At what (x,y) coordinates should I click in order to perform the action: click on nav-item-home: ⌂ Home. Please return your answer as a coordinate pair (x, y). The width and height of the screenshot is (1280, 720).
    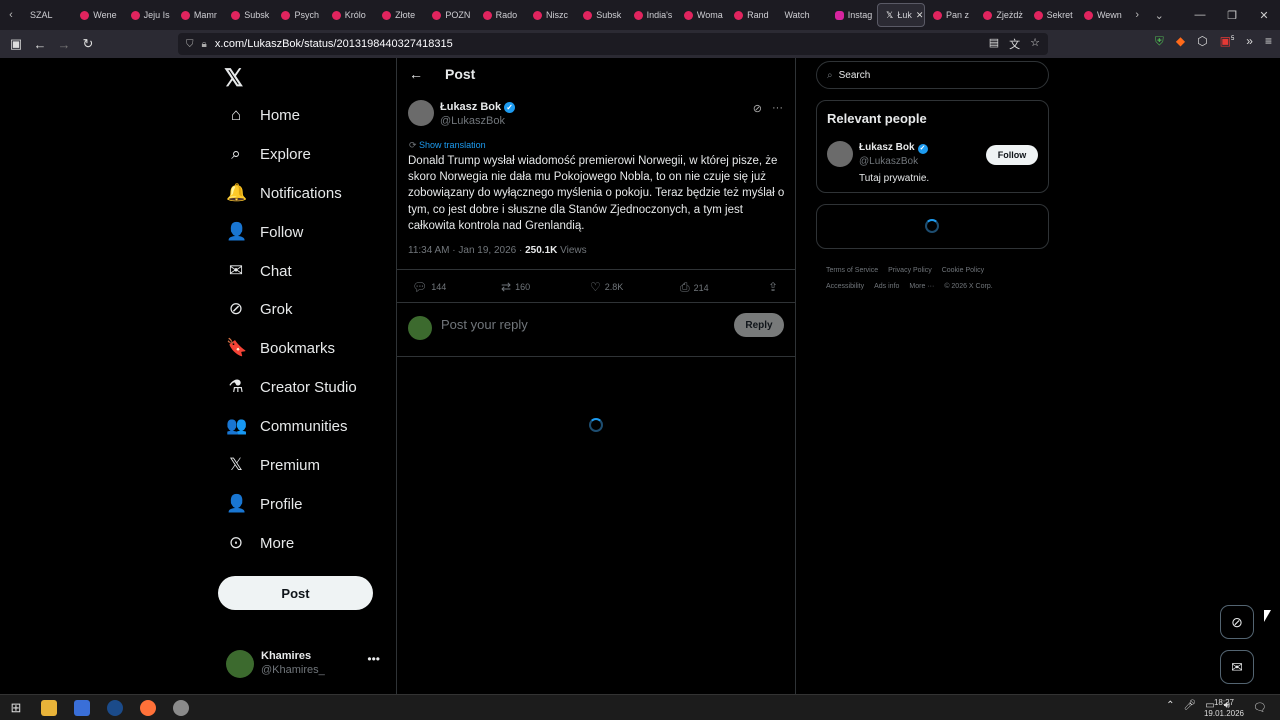
    Looking at the image, I should click on (263, 115).